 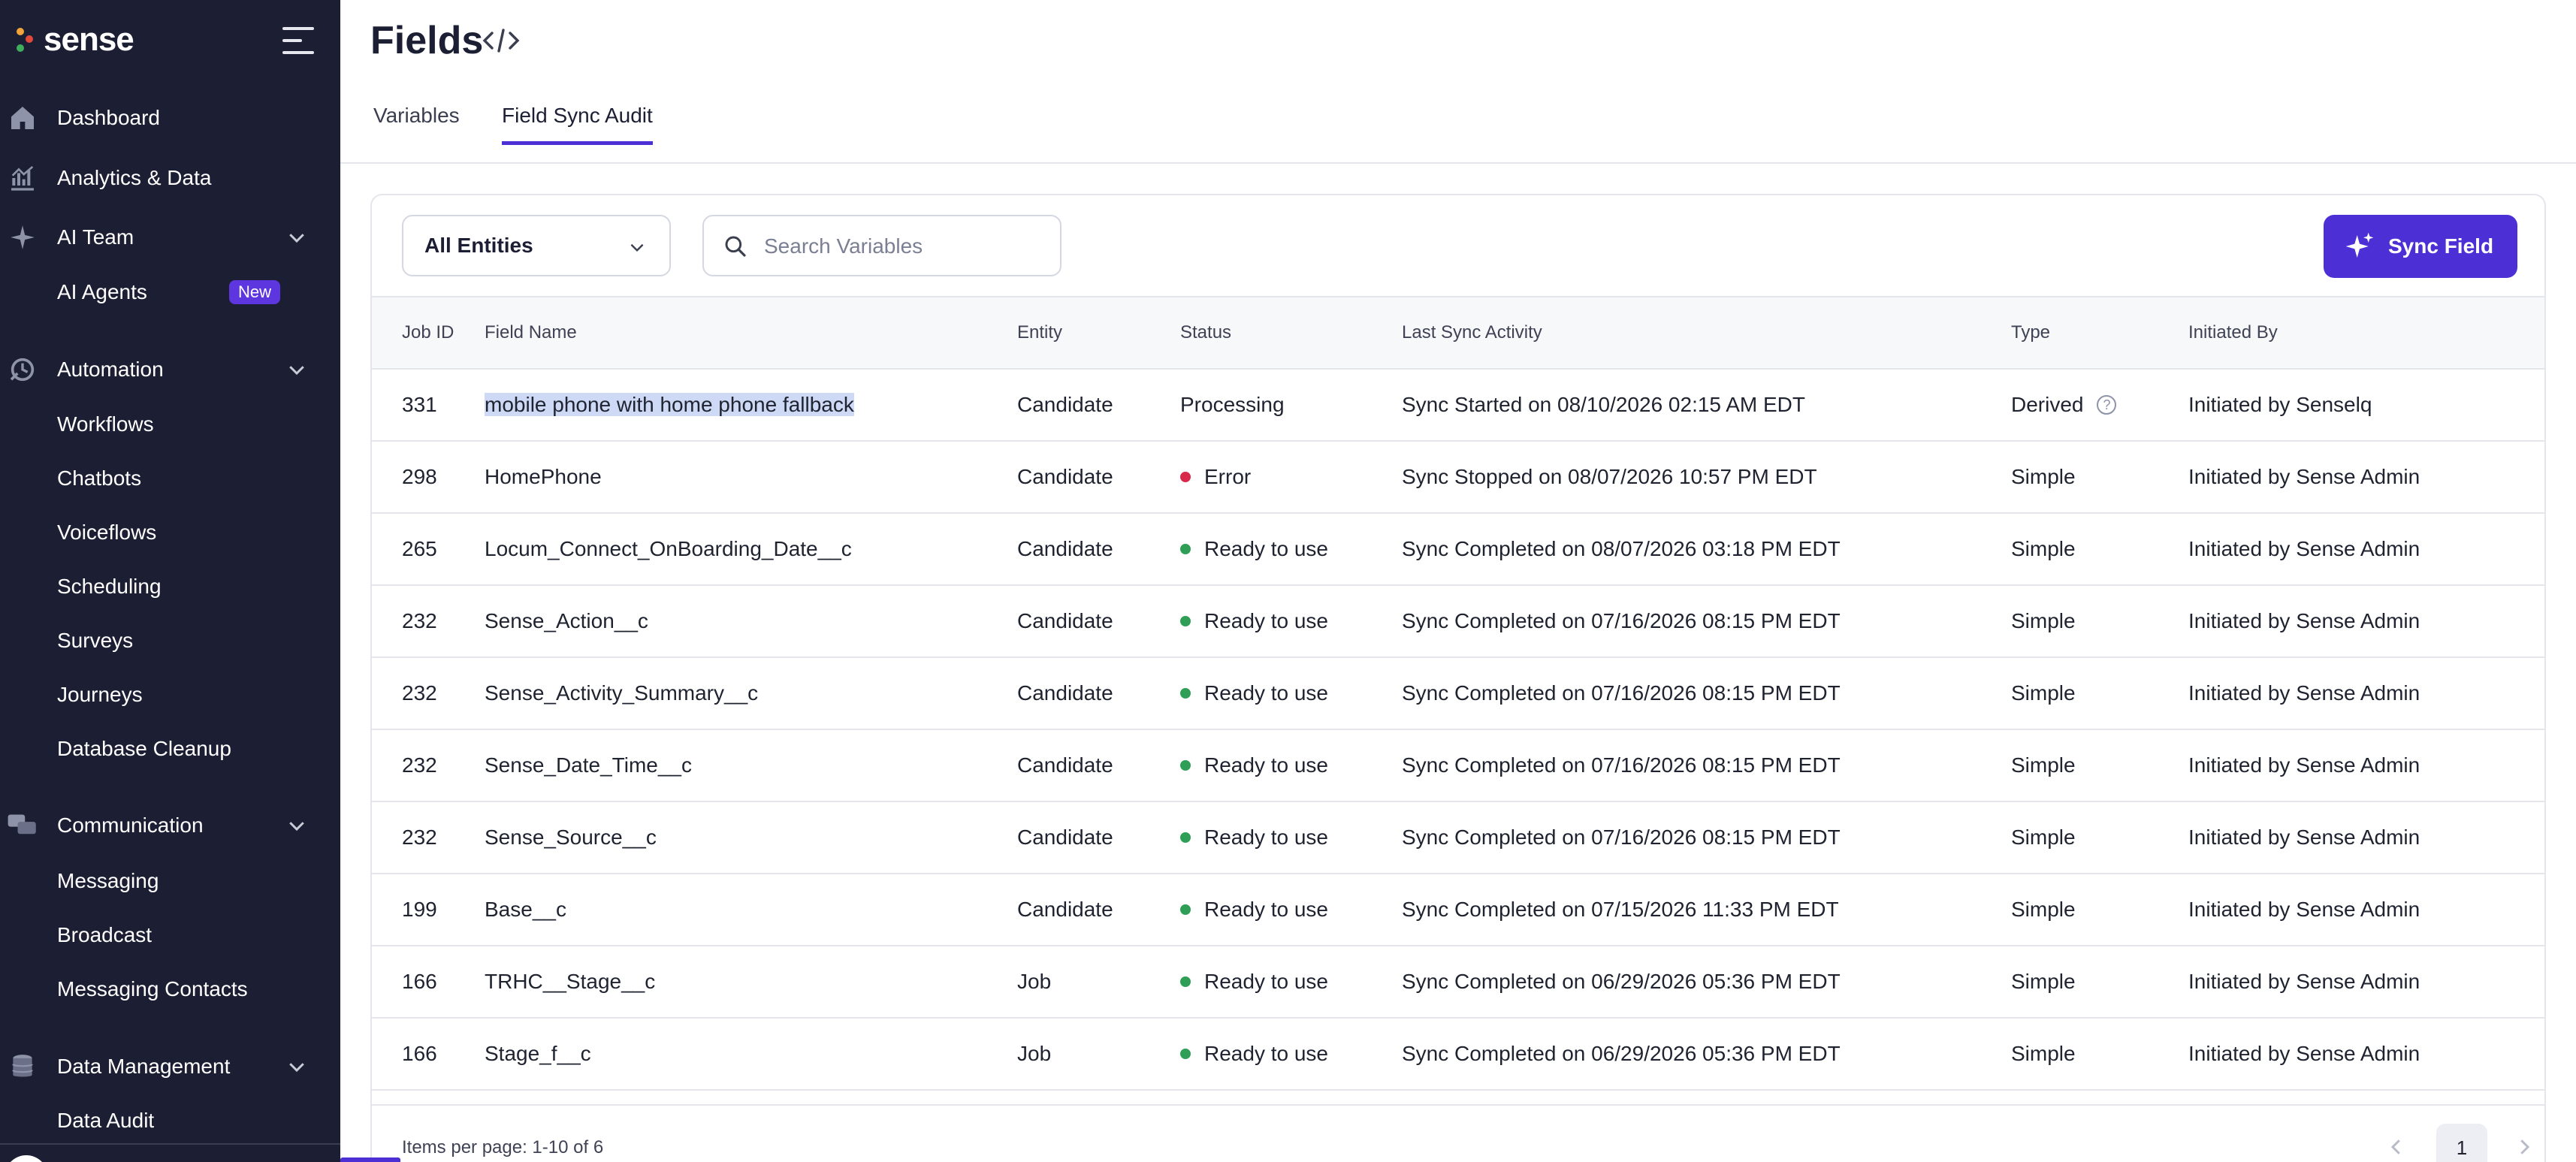 I want to click on header-entity: Entity, so click(x=1098, y=333).